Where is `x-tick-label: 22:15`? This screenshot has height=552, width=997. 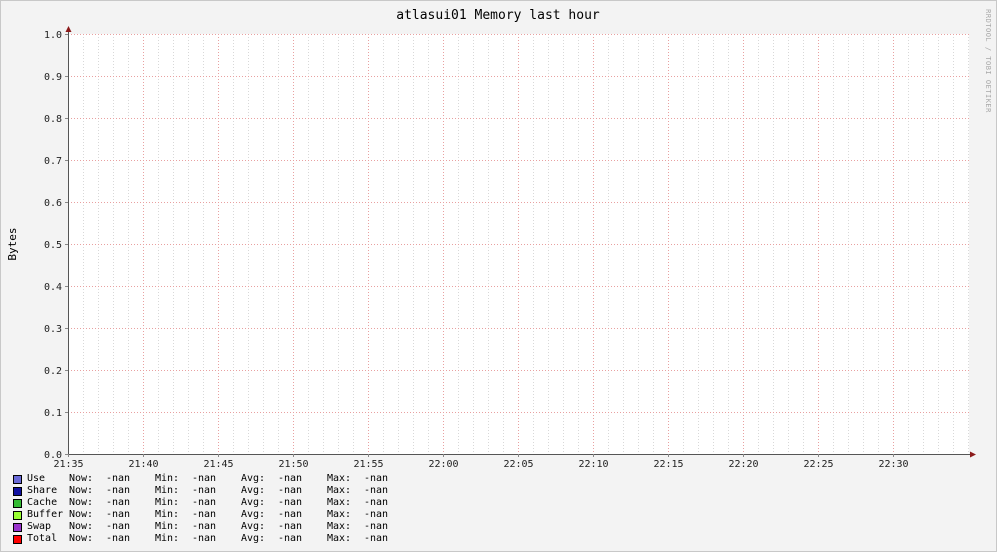 x-tick-label: 22:15 is located at coordinates (668, 464).